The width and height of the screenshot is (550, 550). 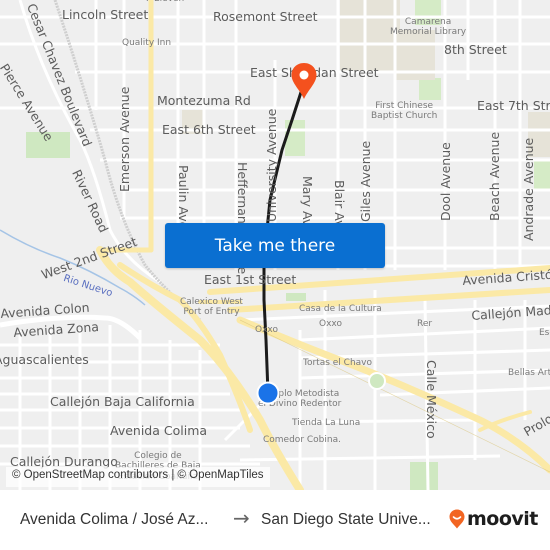 I want to click on street-label: Avenida Colima, so click(x=159, y=430).